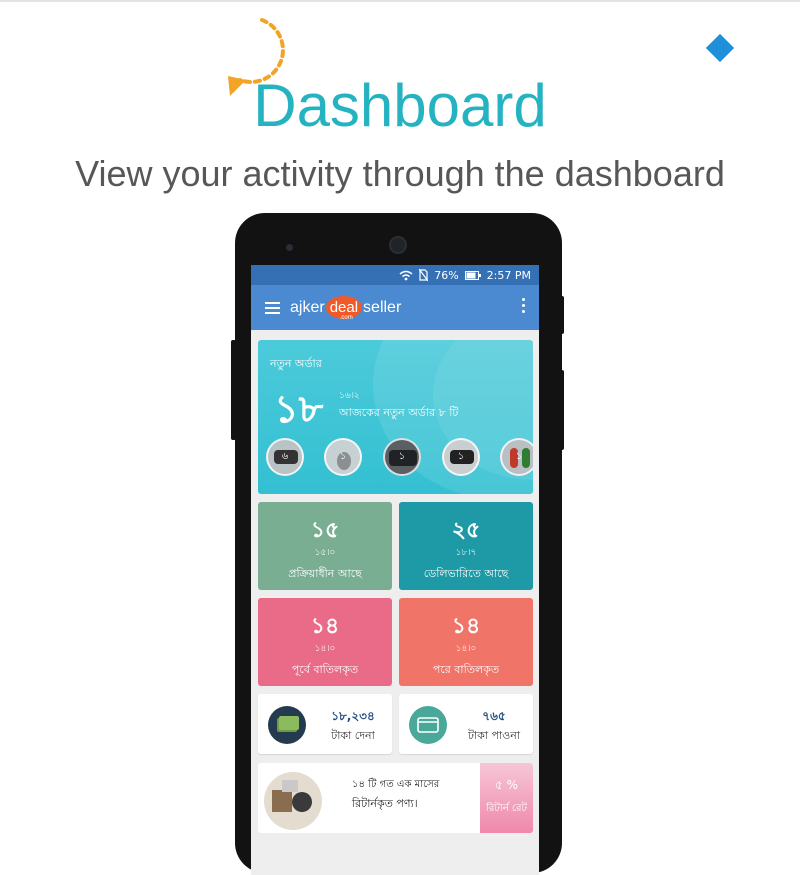  What do you see at coordinates (466, 724) in the screenshot?
I see `receivable-card: ৭৬৫ টাকা পাওনা` at bounding box center [466, 724].